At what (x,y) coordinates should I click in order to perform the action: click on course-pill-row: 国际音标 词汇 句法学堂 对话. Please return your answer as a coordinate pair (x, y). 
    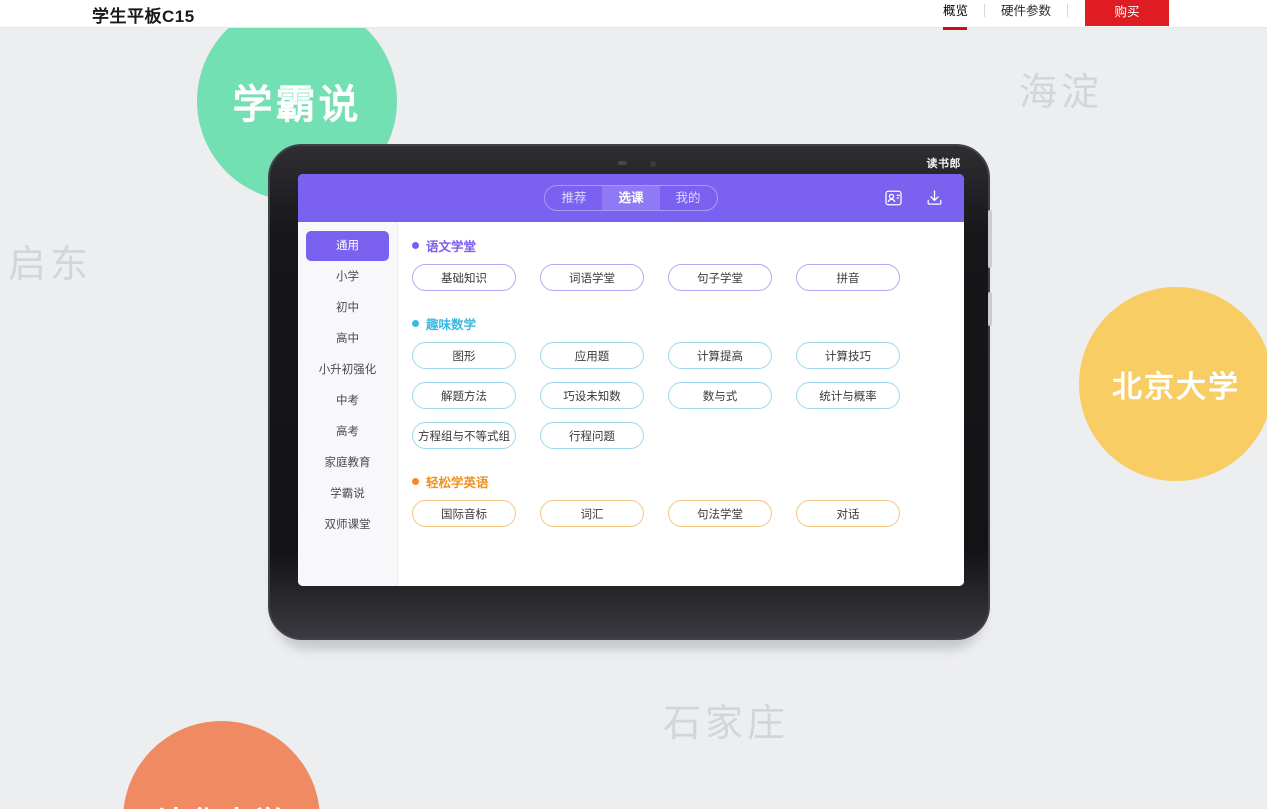
    Looking at the image, I should click on (681, 520).